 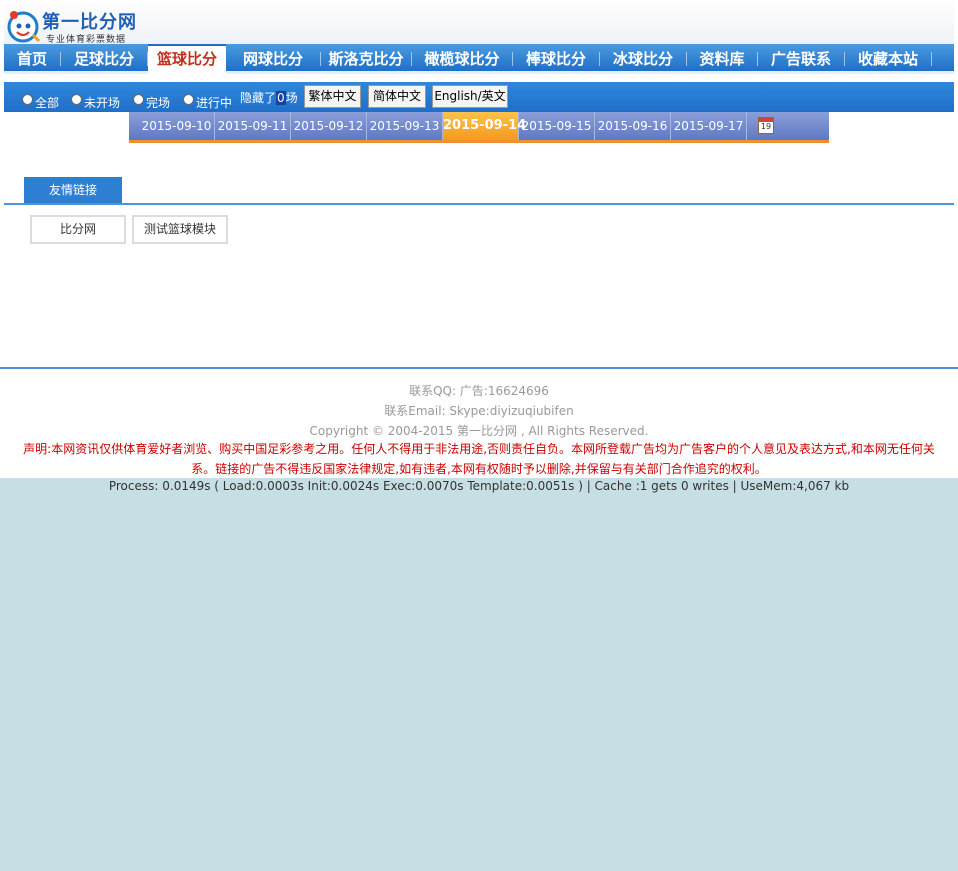 I want to click on simplified-chinese-button: 简体中文, so click(x=397, y=96).